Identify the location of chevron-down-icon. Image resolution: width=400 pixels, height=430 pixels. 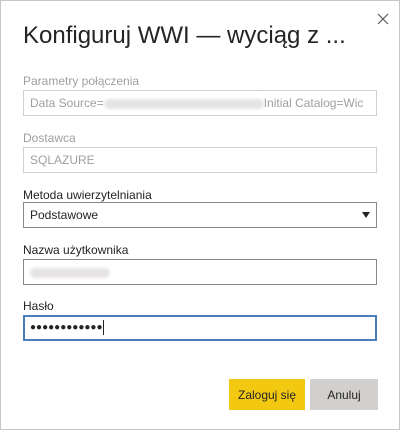
(366, 215).